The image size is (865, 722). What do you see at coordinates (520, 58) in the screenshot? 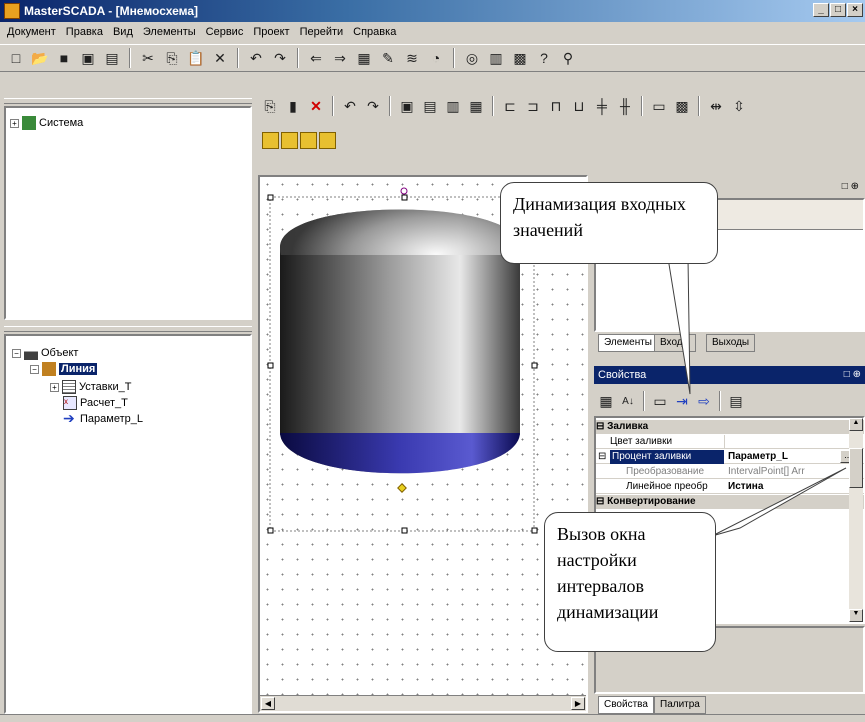
I see `settings-icon: ▩` at bounding box center [520, 58].